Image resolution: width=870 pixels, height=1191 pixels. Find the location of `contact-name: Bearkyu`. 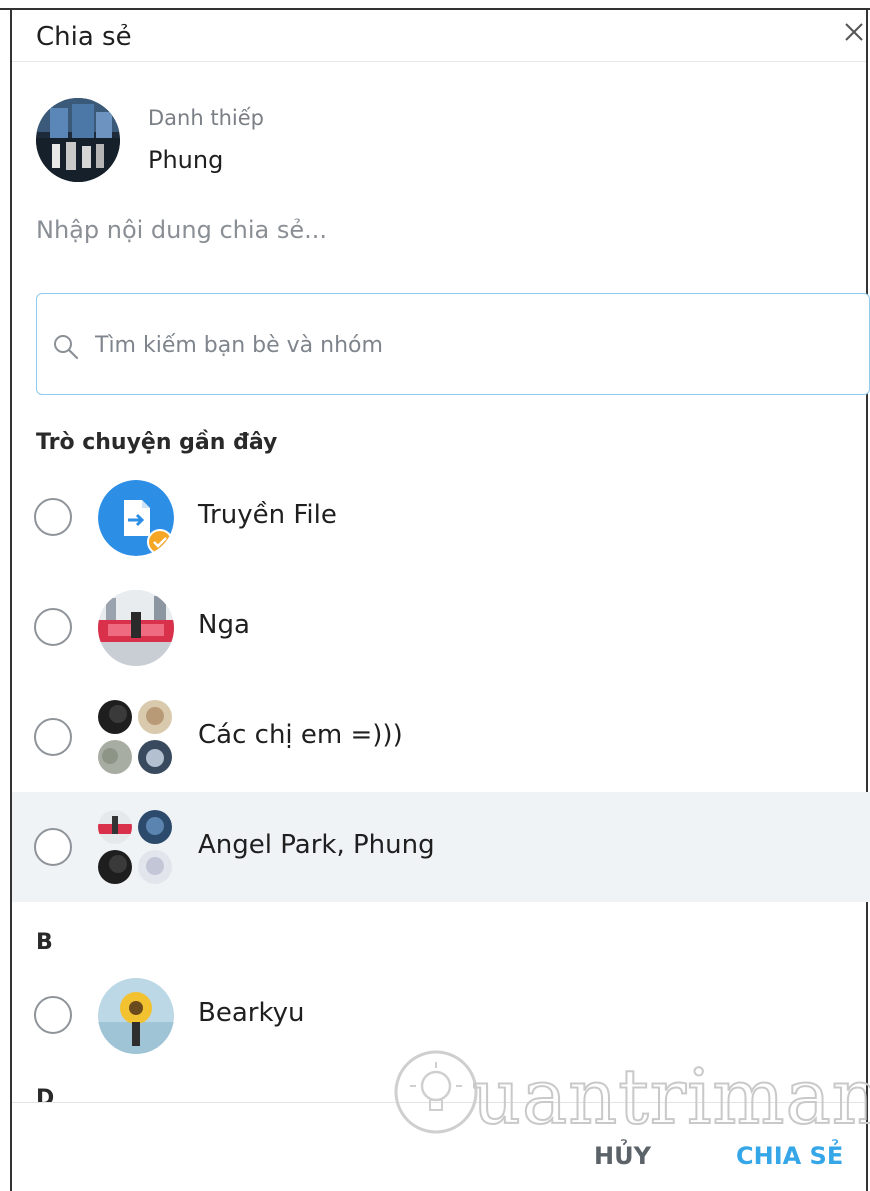

contact-name: Bearkyu is located at coordinates (251, 1013).